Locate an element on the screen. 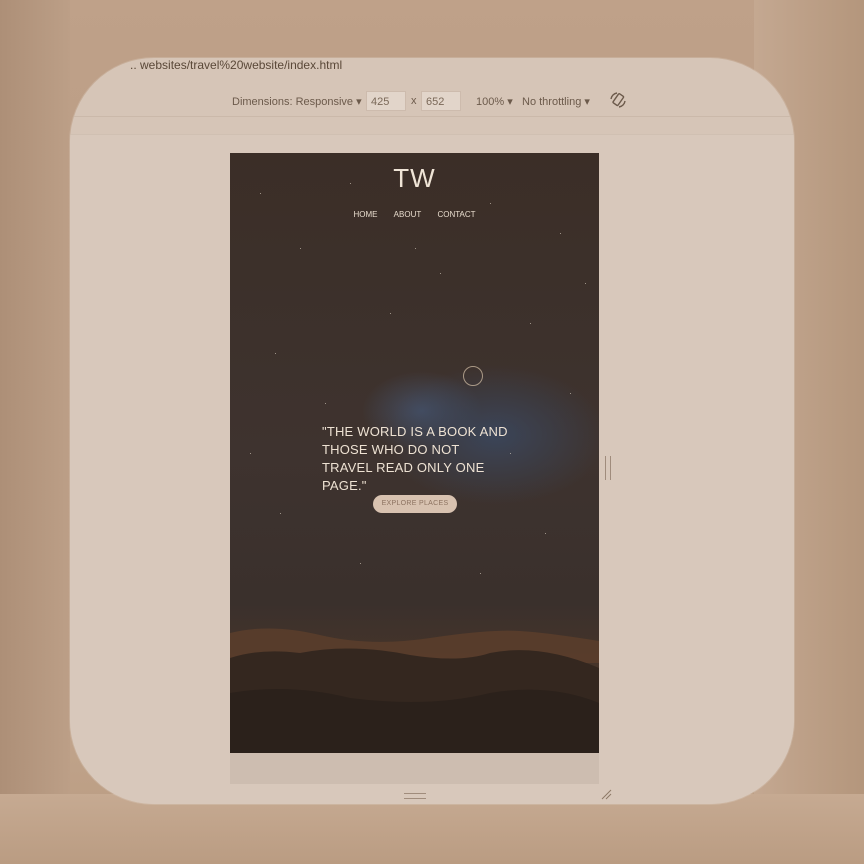 This screenshot has width=864, height=864. site-nav: HOME ABOUT CONTACT is located at coordinates (414, 214).